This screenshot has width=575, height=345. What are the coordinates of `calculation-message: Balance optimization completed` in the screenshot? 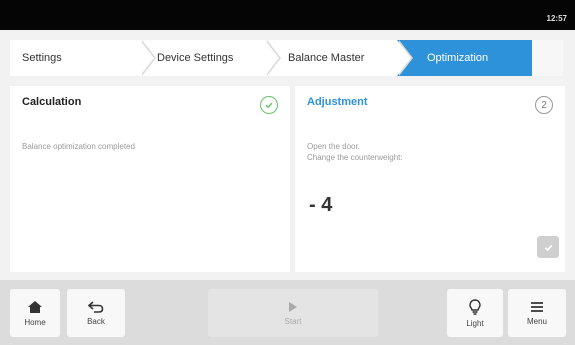 It's located at (78, 146).